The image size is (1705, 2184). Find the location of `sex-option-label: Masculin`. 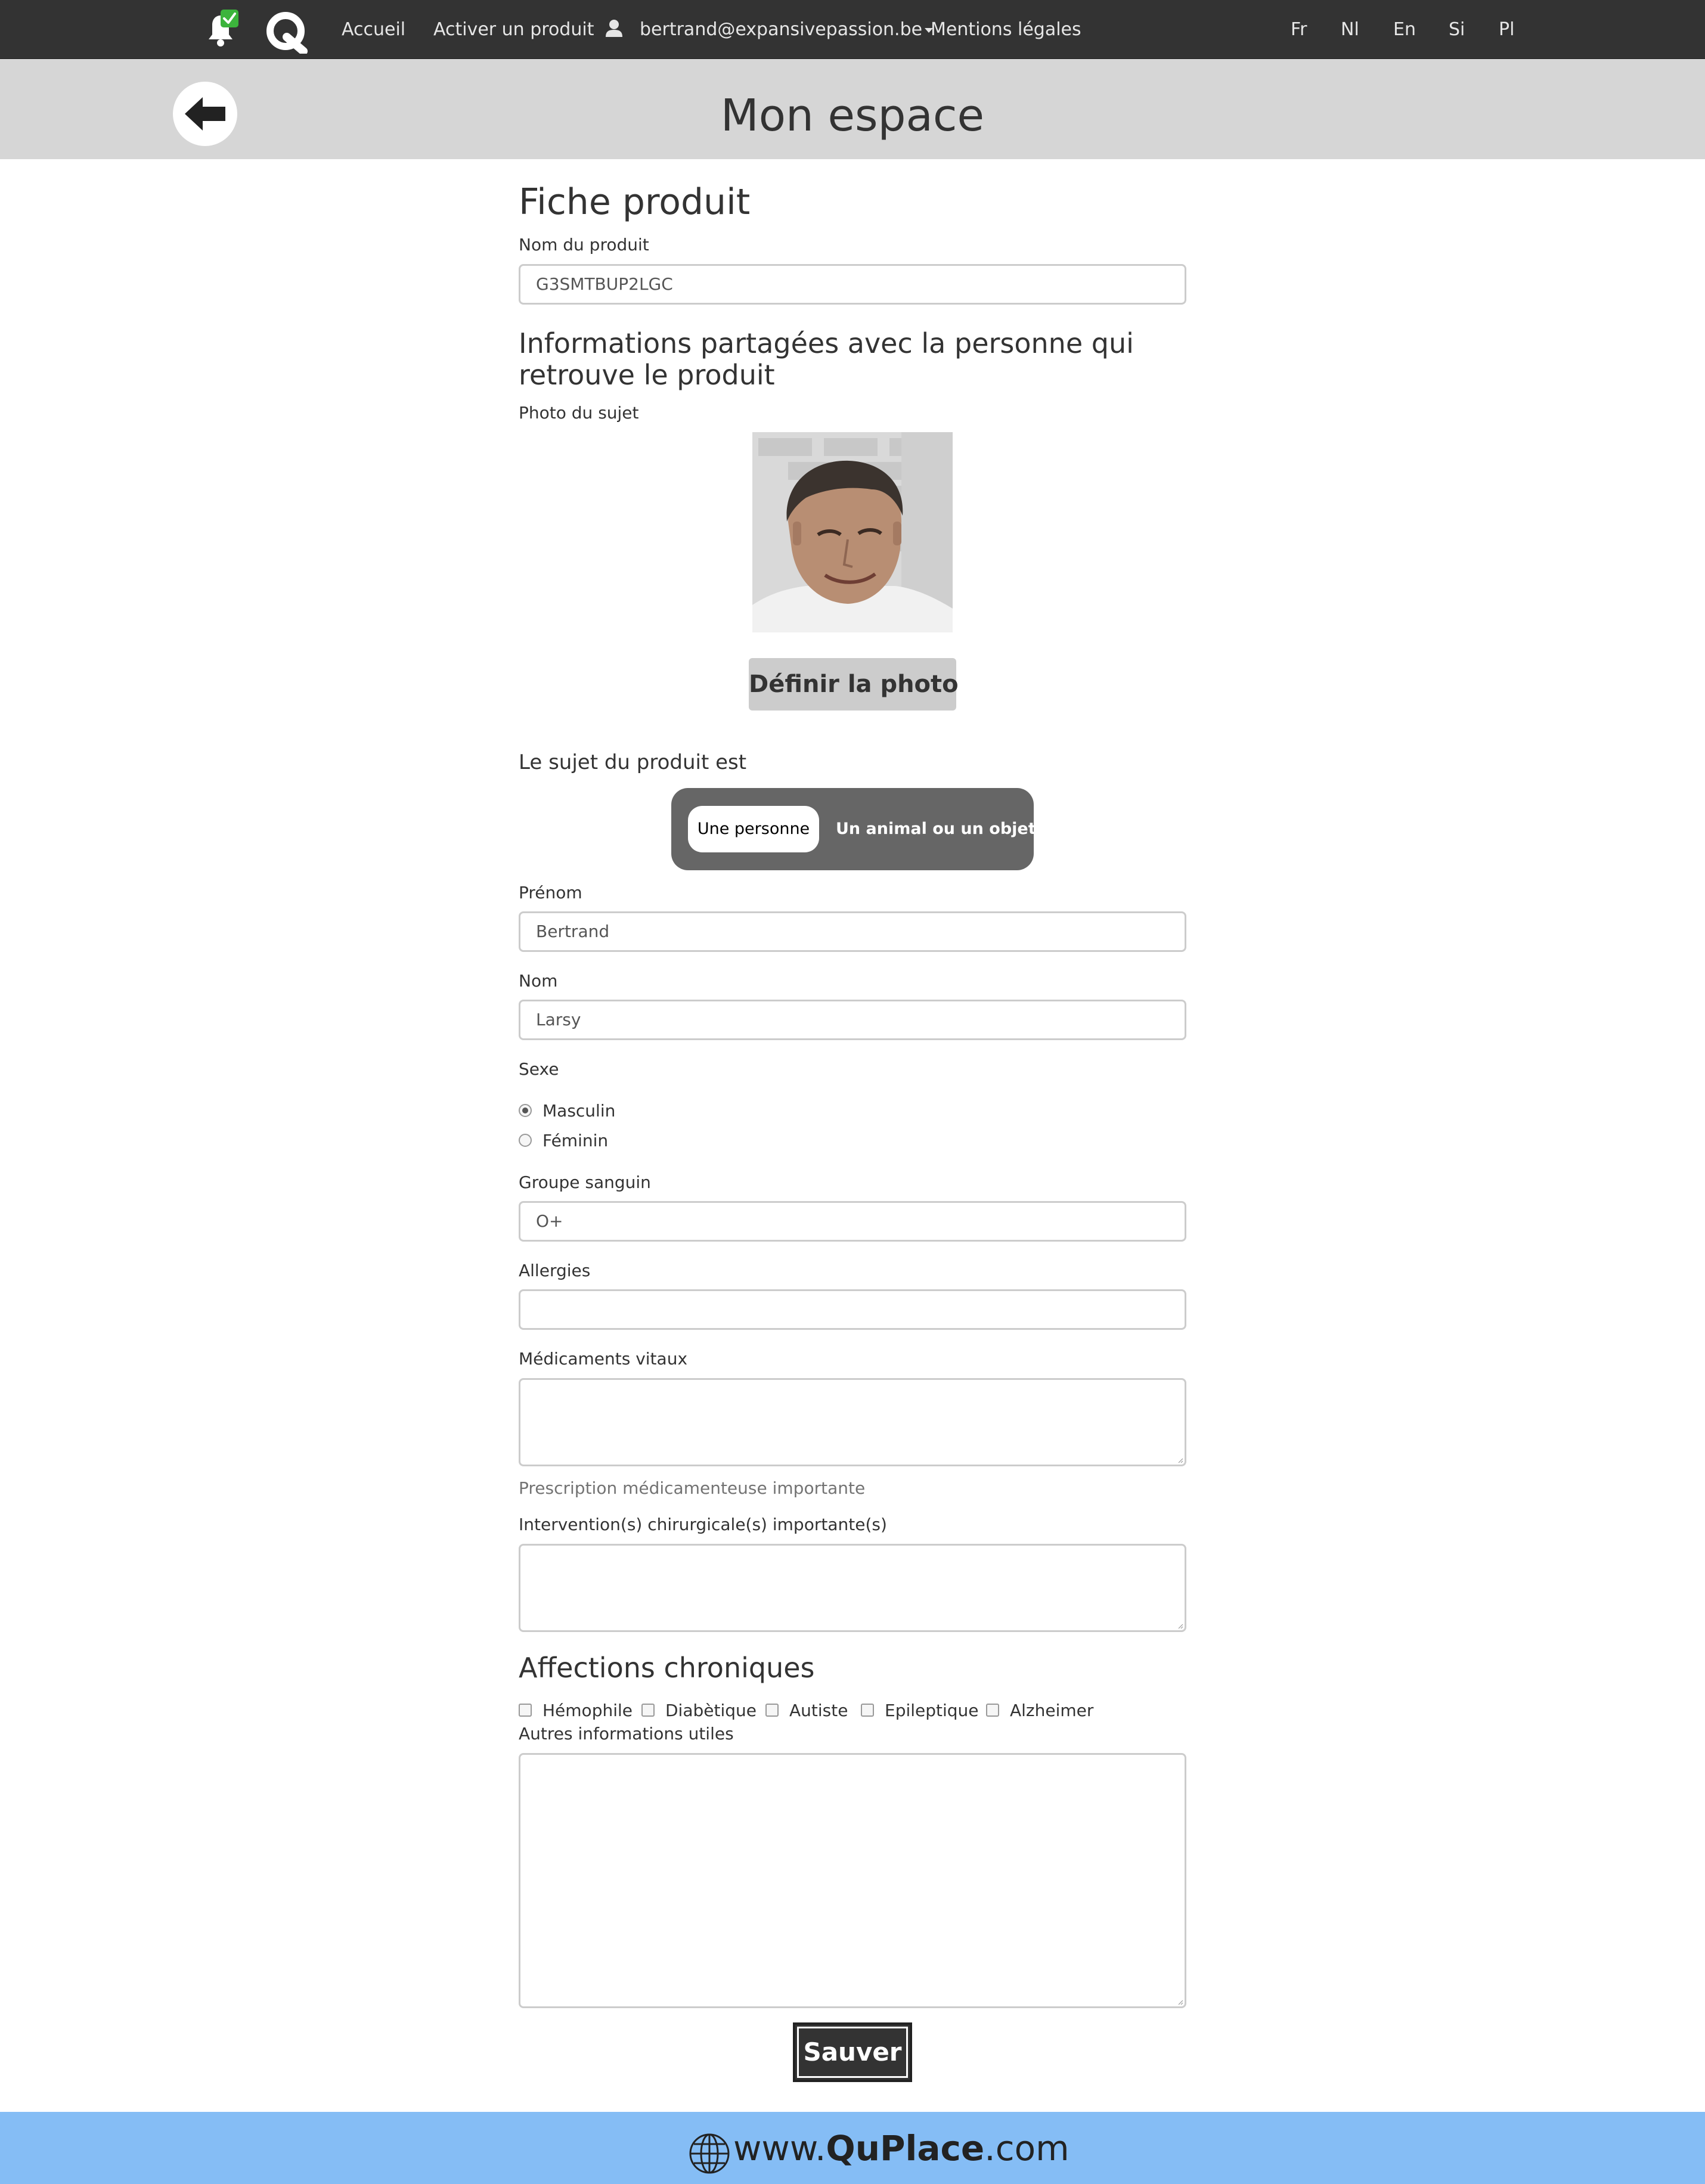

sex-option-label: Masculin is located at coordinates (579, 1111).